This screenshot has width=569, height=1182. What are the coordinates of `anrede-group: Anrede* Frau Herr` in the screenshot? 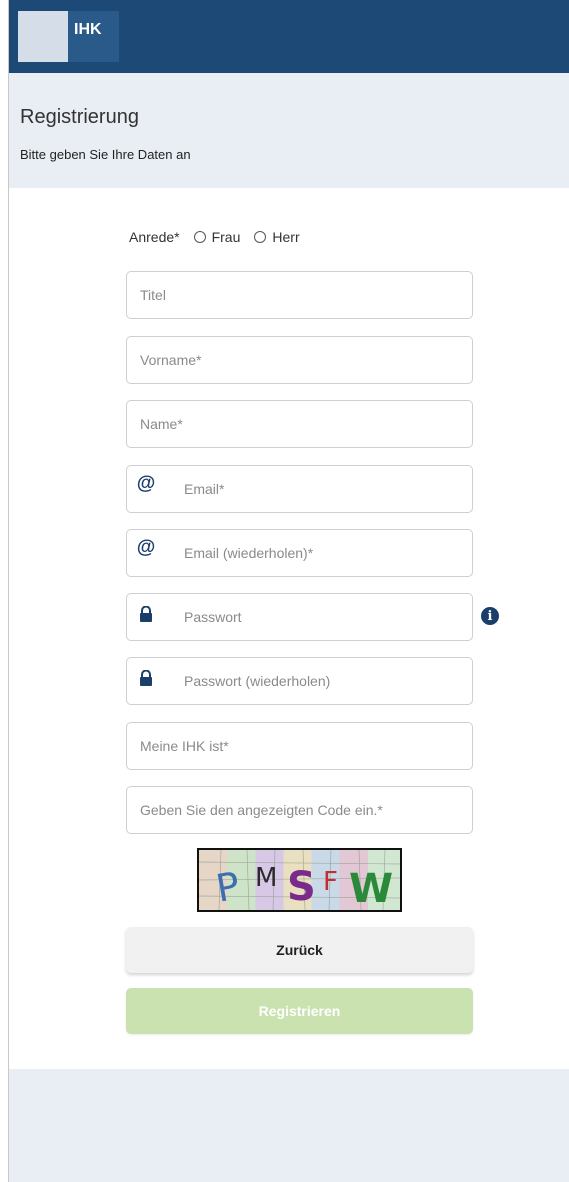 It's located at (221, 237).